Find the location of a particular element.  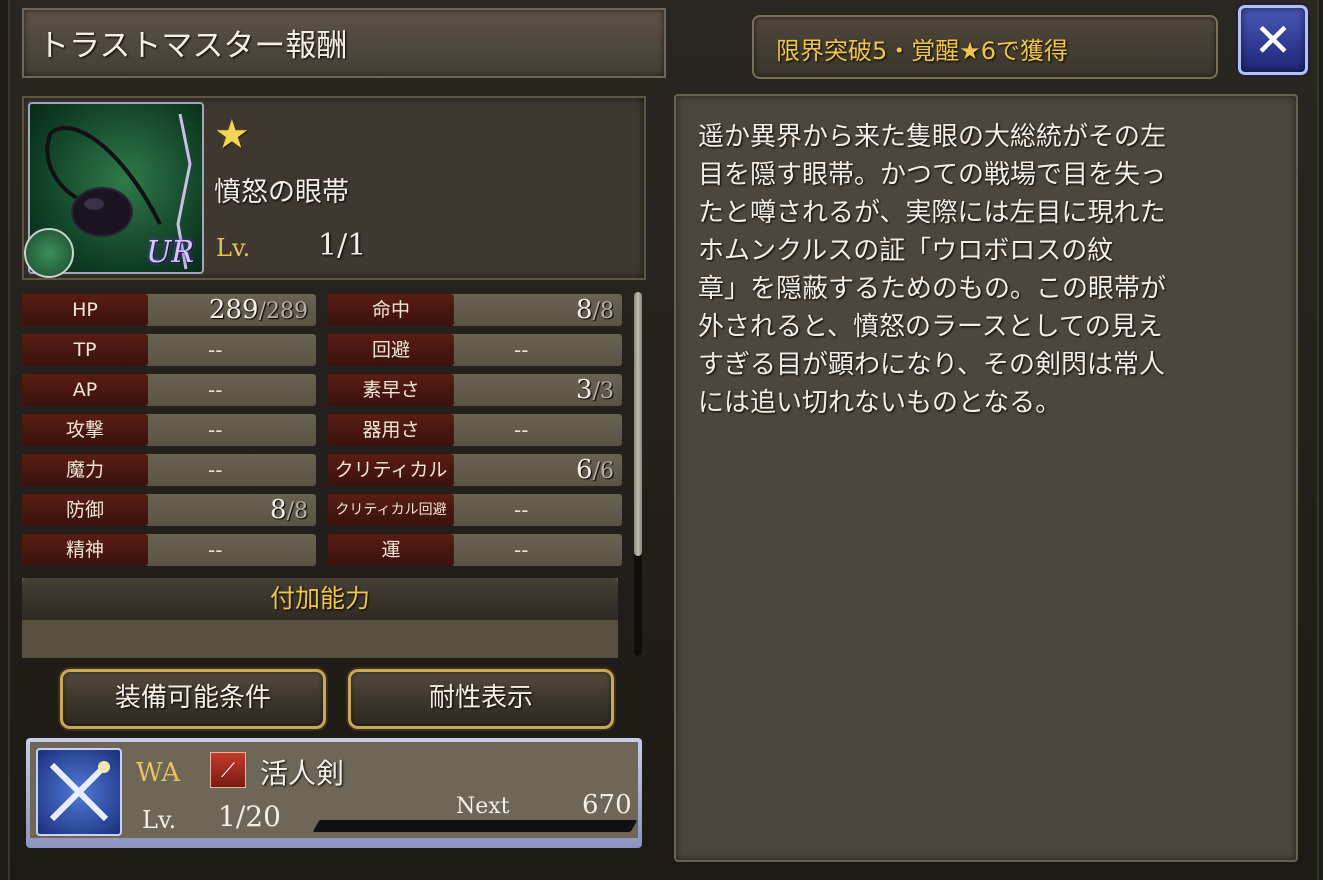

weapon-ability-panel: WA ⟋ 活人剣 Lv. 1/20 Next 670 is located at coordinates (334, 793).